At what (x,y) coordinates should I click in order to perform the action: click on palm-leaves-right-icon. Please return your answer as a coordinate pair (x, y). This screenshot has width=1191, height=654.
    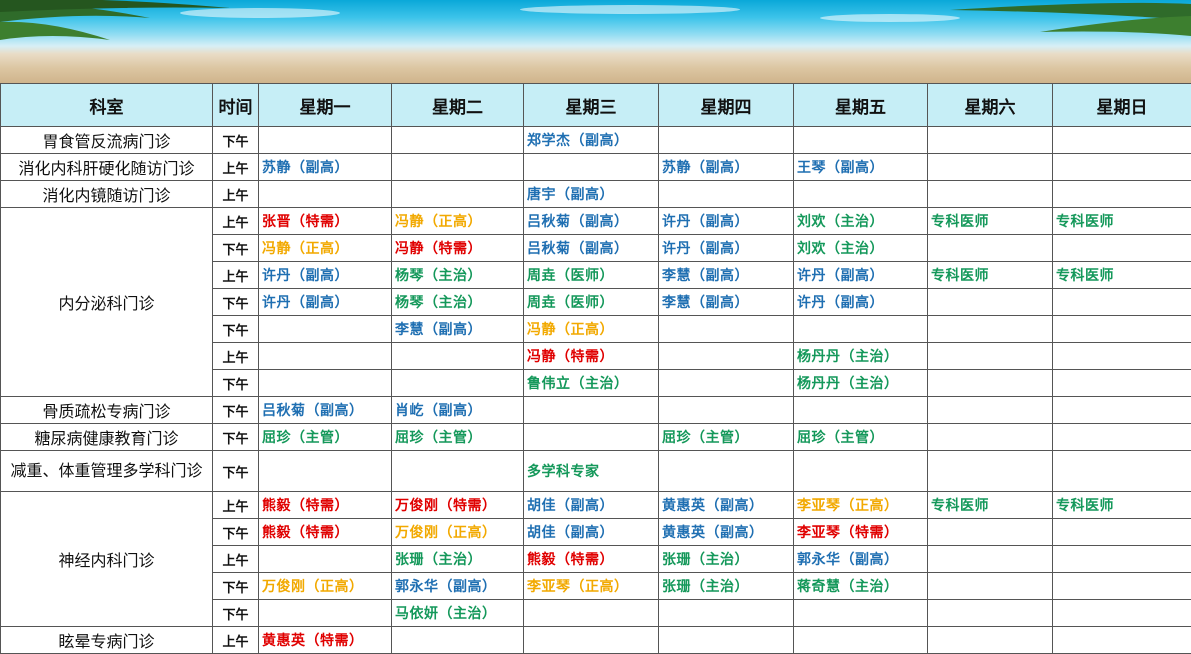
    Looking at the image, I should click on (1060, 20).